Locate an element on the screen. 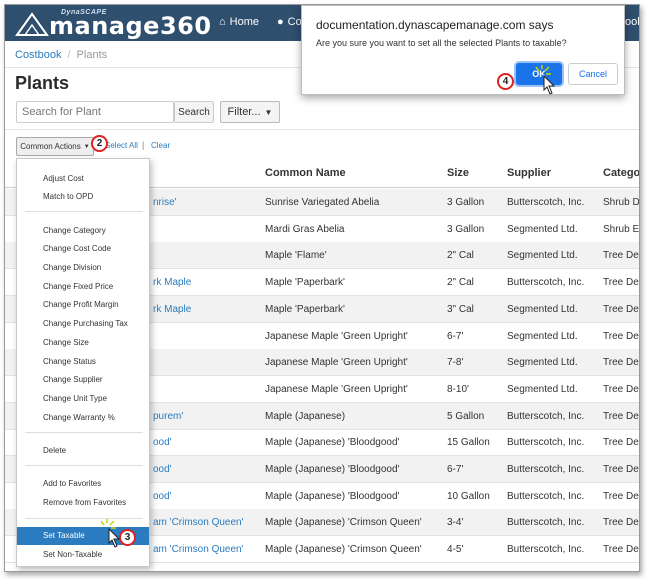 This screenshot has width=648, height=579. menu-item-adjust-cost: Adjust Cost is located at coordinates (83, 179).